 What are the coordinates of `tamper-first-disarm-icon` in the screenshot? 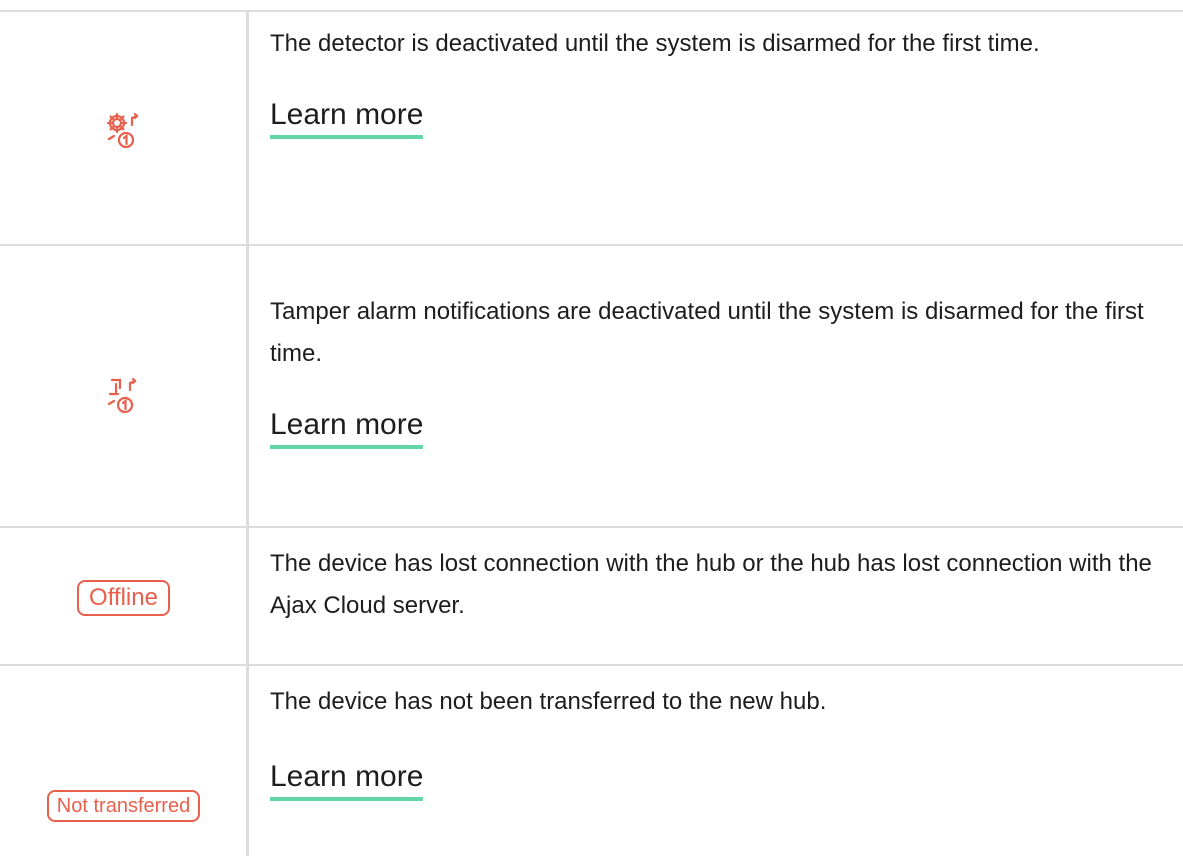 It's located at (124, 396).